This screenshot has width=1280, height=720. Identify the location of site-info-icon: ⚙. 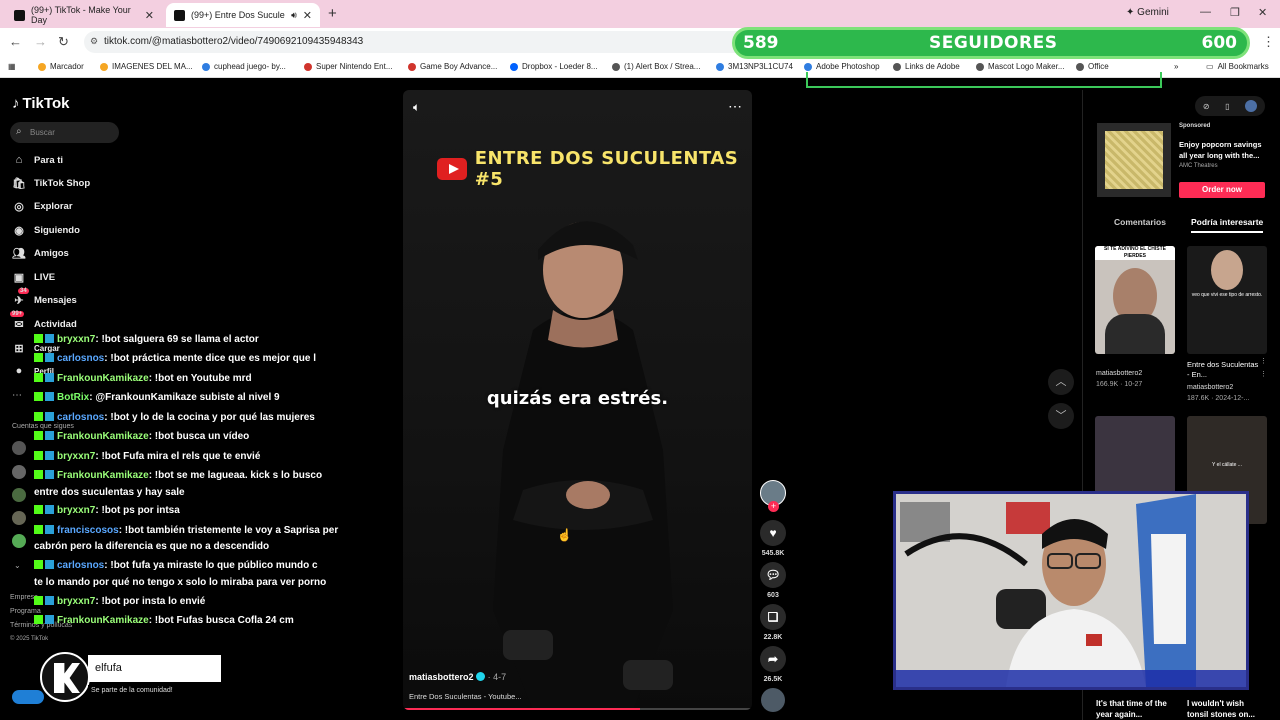
(94, 41).